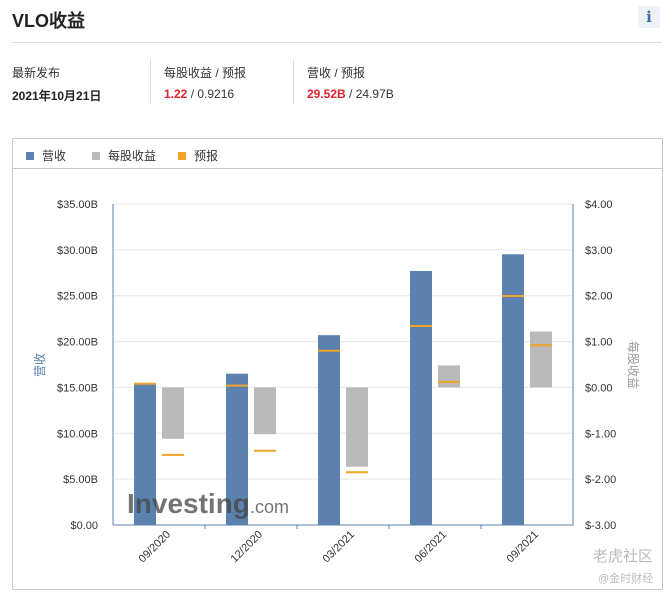  I want to click on brand-watermark-suffix: .com, so click(269, 507).